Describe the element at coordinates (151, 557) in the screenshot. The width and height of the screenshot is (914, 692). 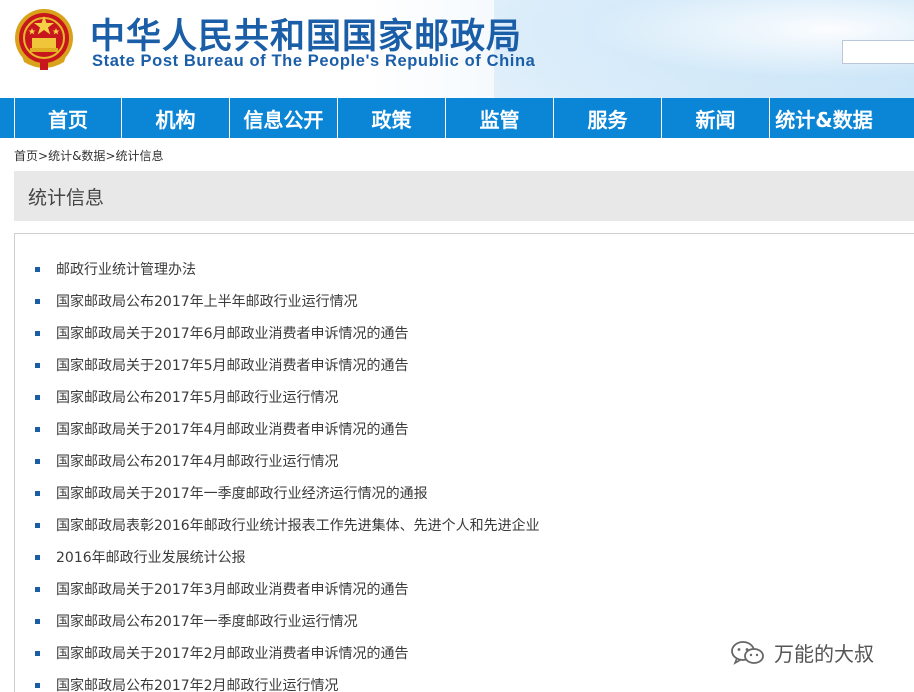
I see `list-item-link: 2016年邮政行业发展统计公报` at that location.